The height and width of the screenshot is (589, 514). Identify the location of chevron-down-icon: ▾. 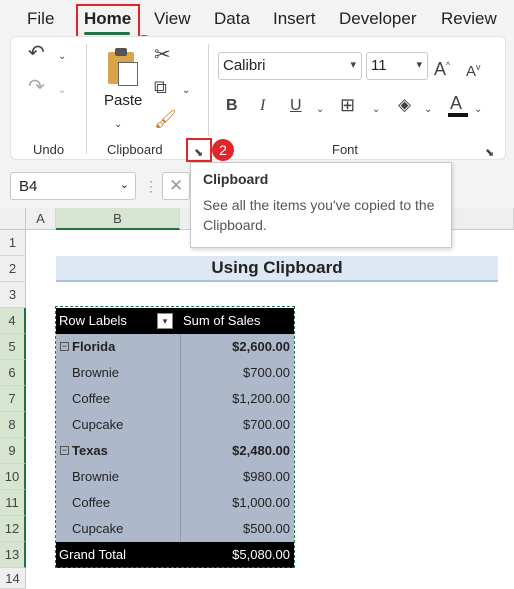
(419, 65).